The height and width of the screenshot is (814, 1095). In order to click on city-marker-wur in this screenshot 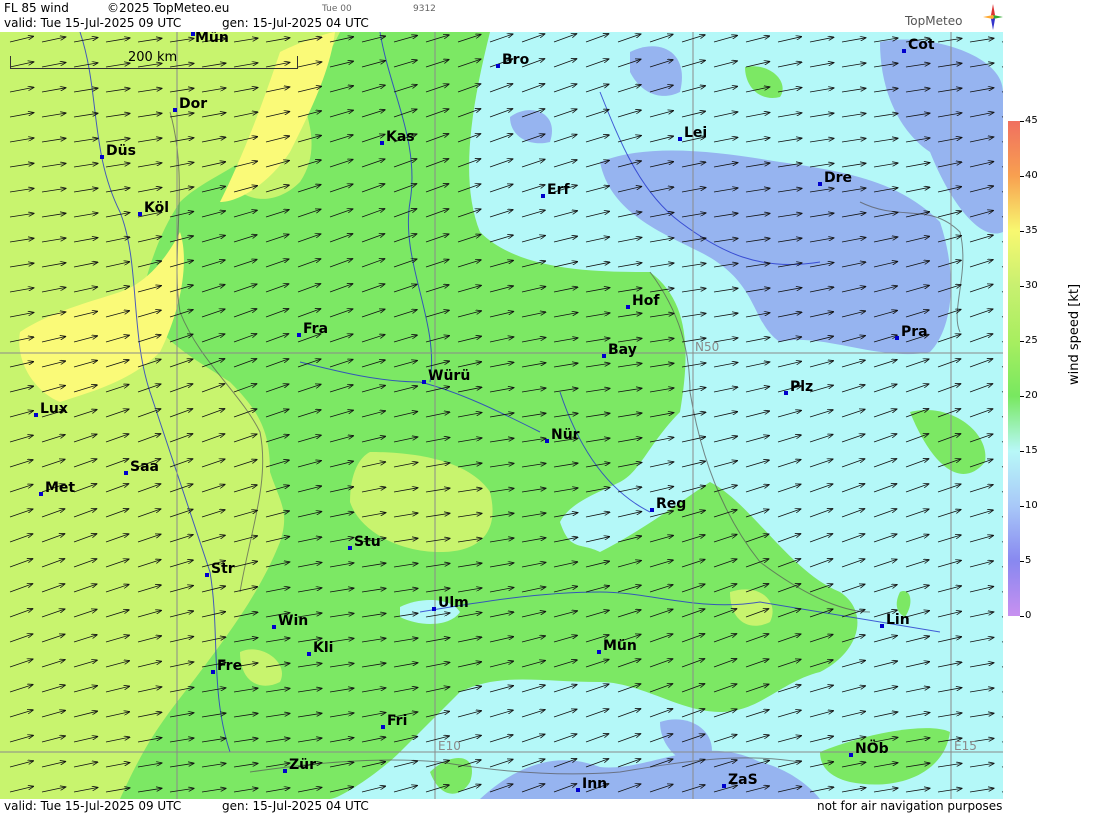, I will do `click(424, 382)`.